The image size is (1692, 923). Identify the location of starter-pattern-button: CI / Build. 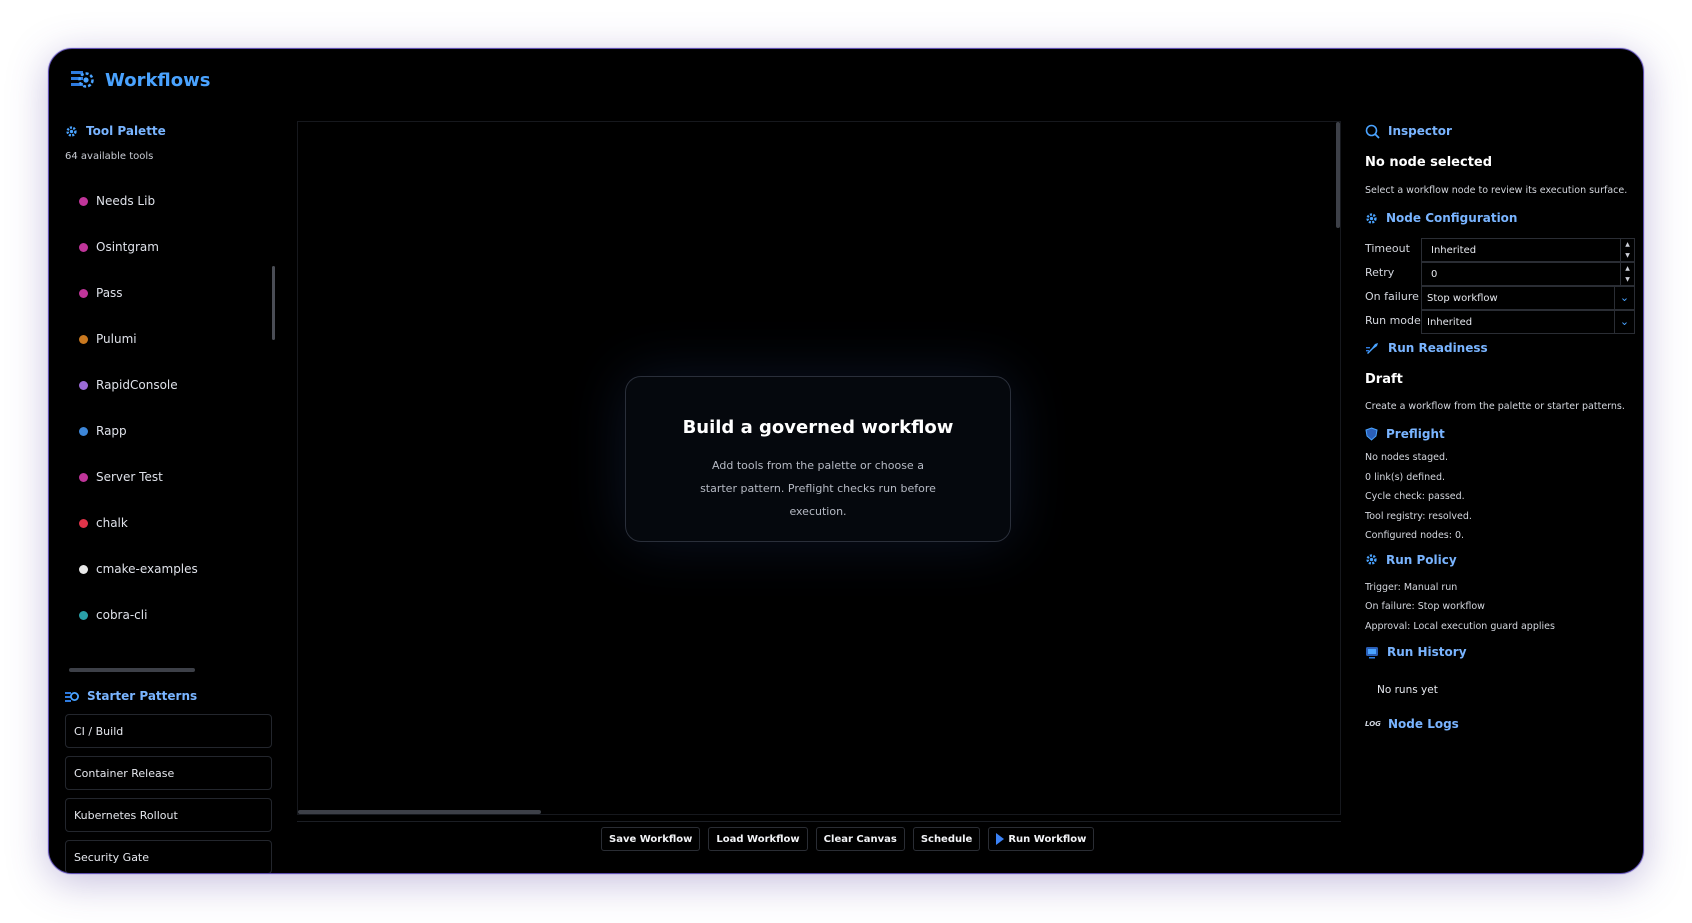
(168, 731).